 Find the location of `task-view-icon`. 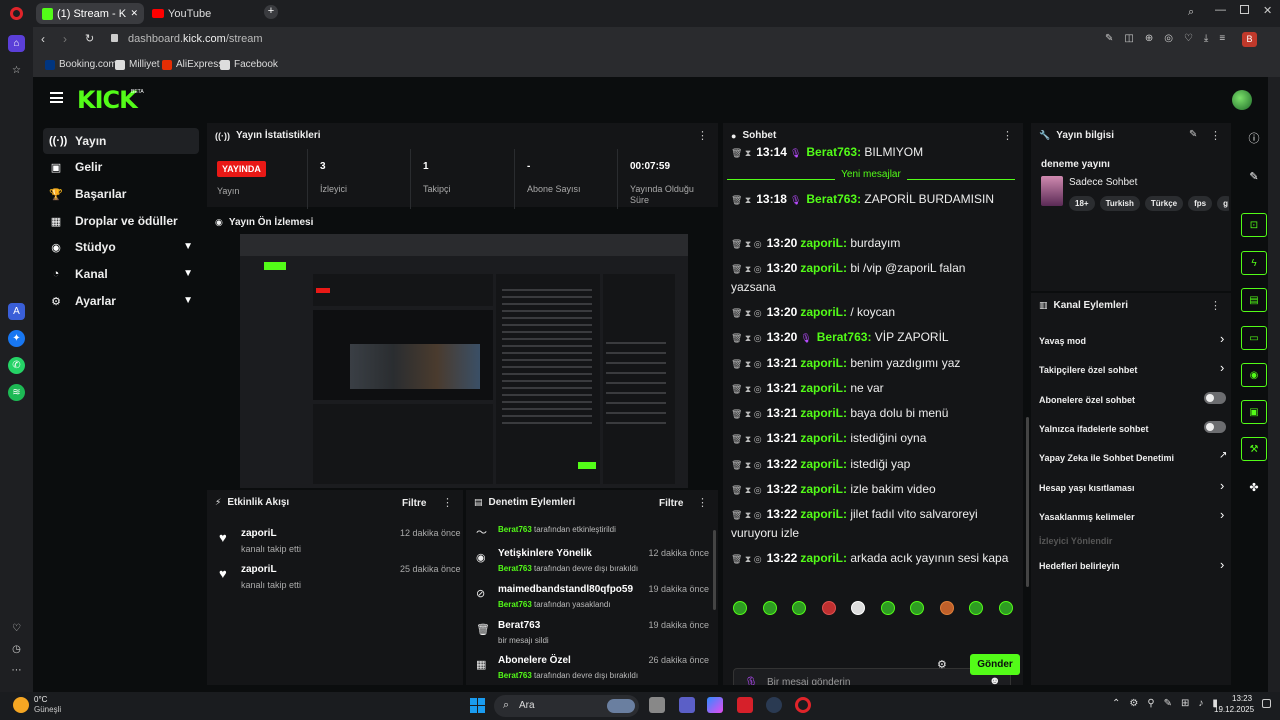

task-view-icon is located at coordinates (657, 705).